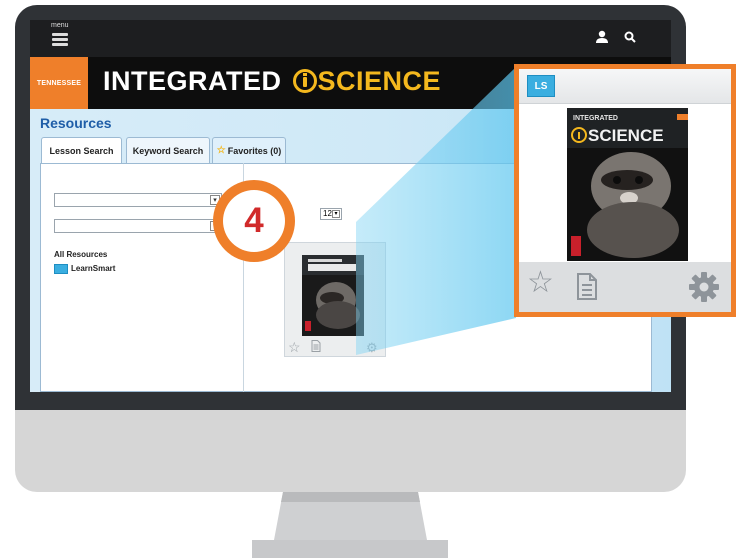 This screenshot has height=558, width=736. What do you see at coordinates (627, 184) in the screenshot?
I see `book-cover: INTEGRATED SCIENCE` at bounding box center [627, 184].